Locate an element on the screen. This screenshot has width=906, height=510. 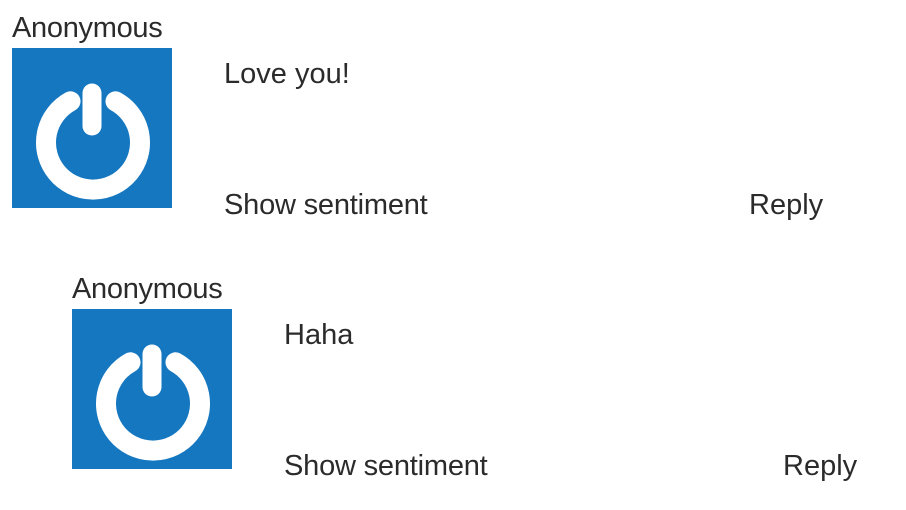
comment-text: Haha is located at coordinates (319, 335).